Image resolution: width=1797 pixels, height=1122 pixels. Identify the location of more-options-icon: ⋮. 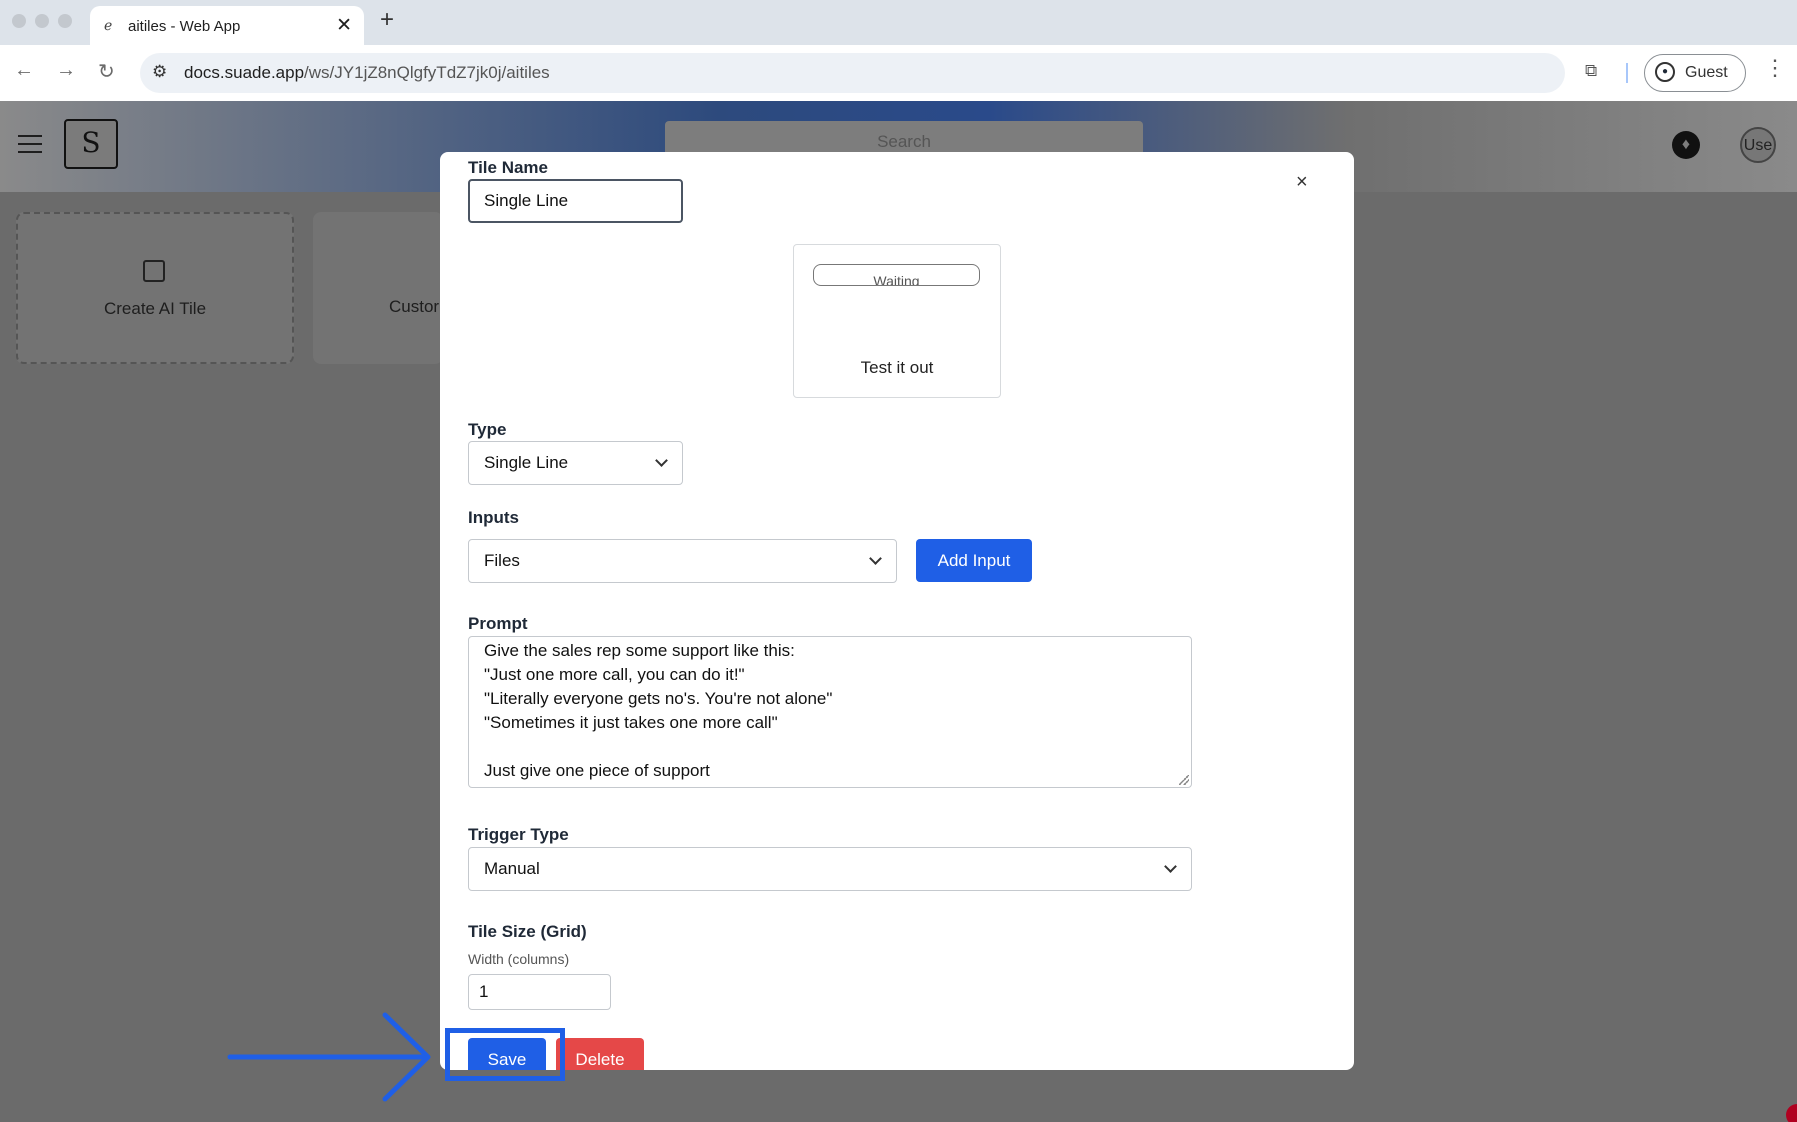
(1775, 68).